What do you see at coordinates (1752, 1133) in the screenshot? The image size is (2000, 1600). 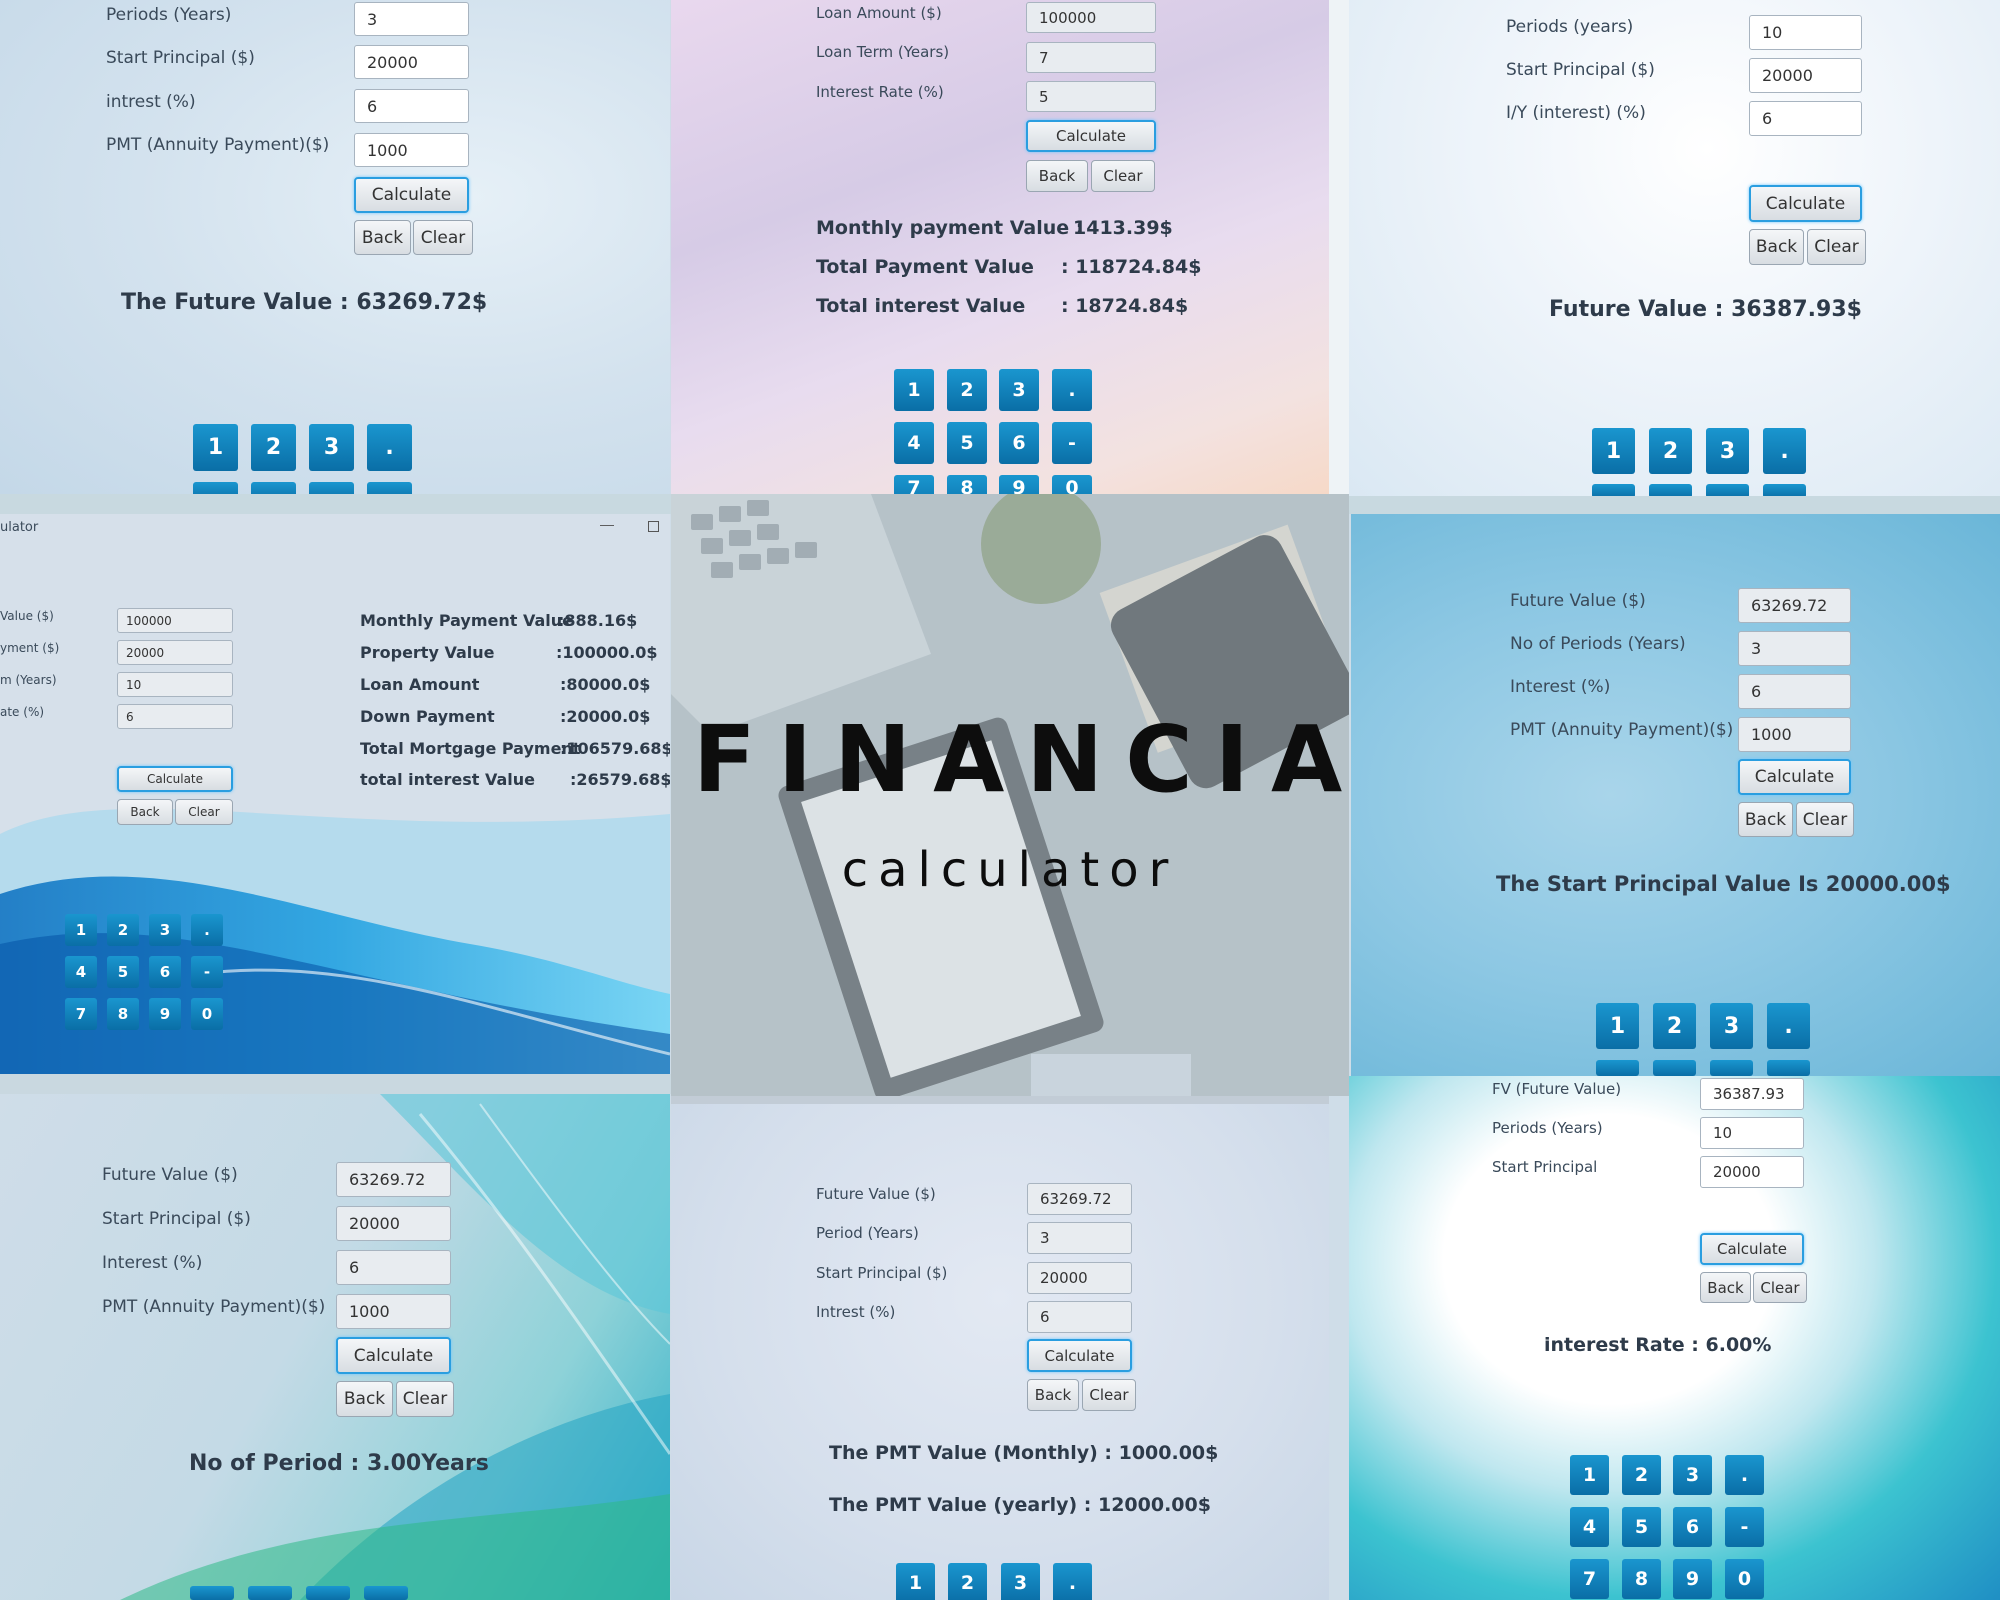 I see `periods-input: 10` at bounding box center [1752, 1133].